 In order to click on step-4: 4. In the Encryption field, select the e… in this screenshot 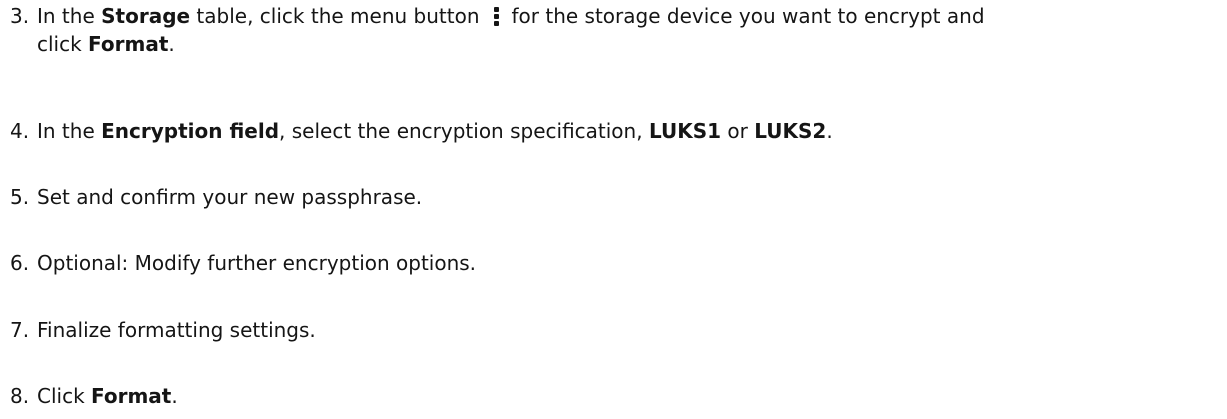, I will do `click(610, 131)`.